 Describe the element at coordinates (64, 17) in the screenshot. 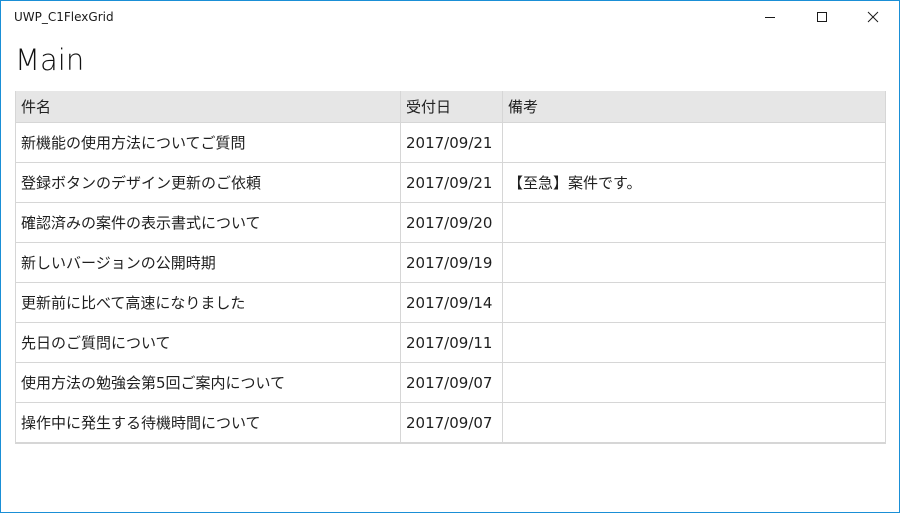

I see `window-title: UWP_C1FlexGrid` at that location.